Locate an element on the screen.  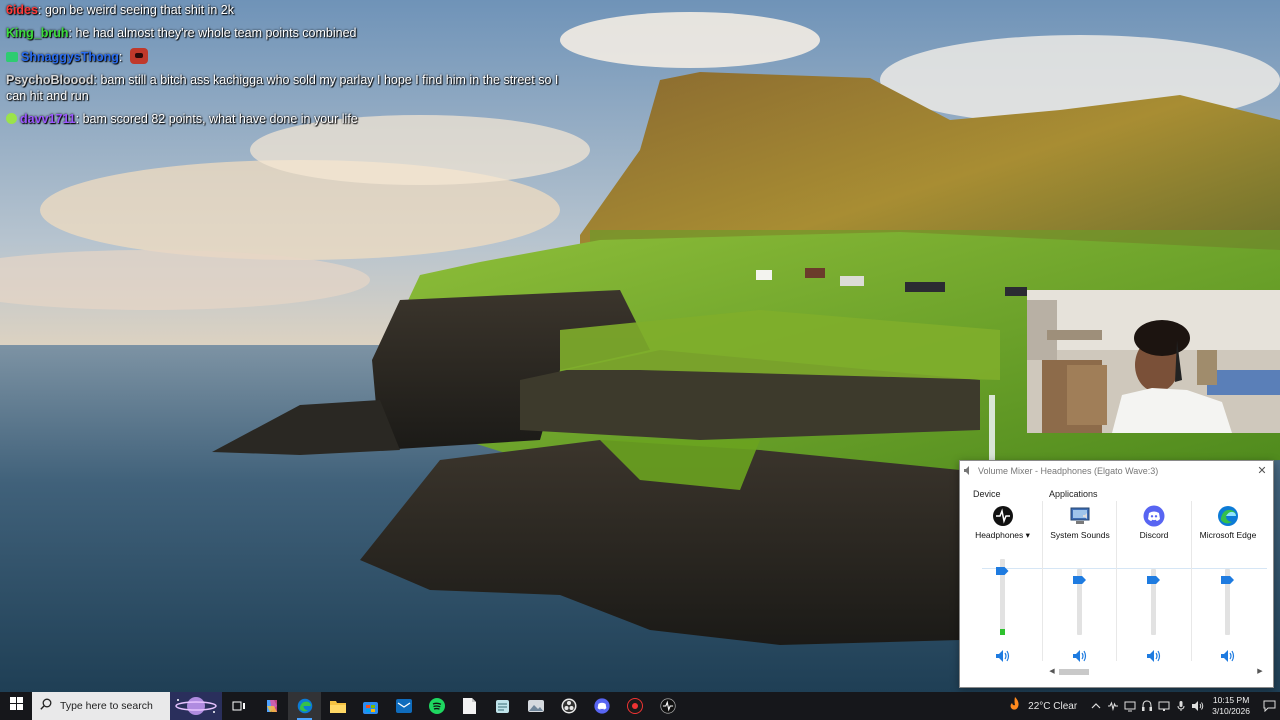
app-channel-microsoft-edge: Microsoft Edge is located at coordinates (1228, 581).